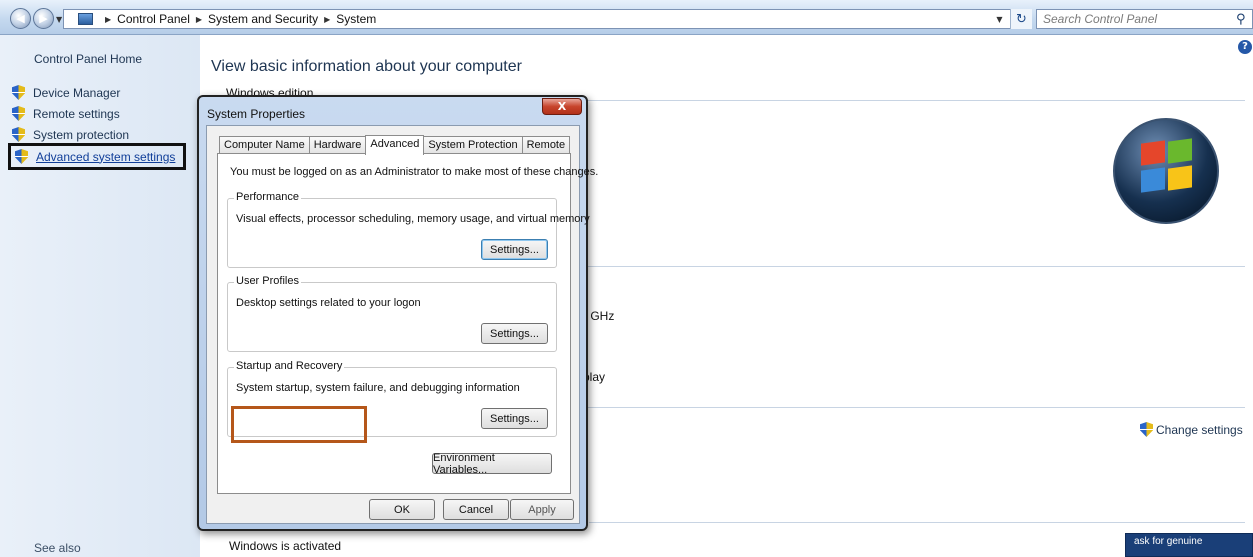 The image size is (1253, 557). Describe the element at coordinates (1244, 19) in the screenshot. I see `search-icon: ⚲` at that location.